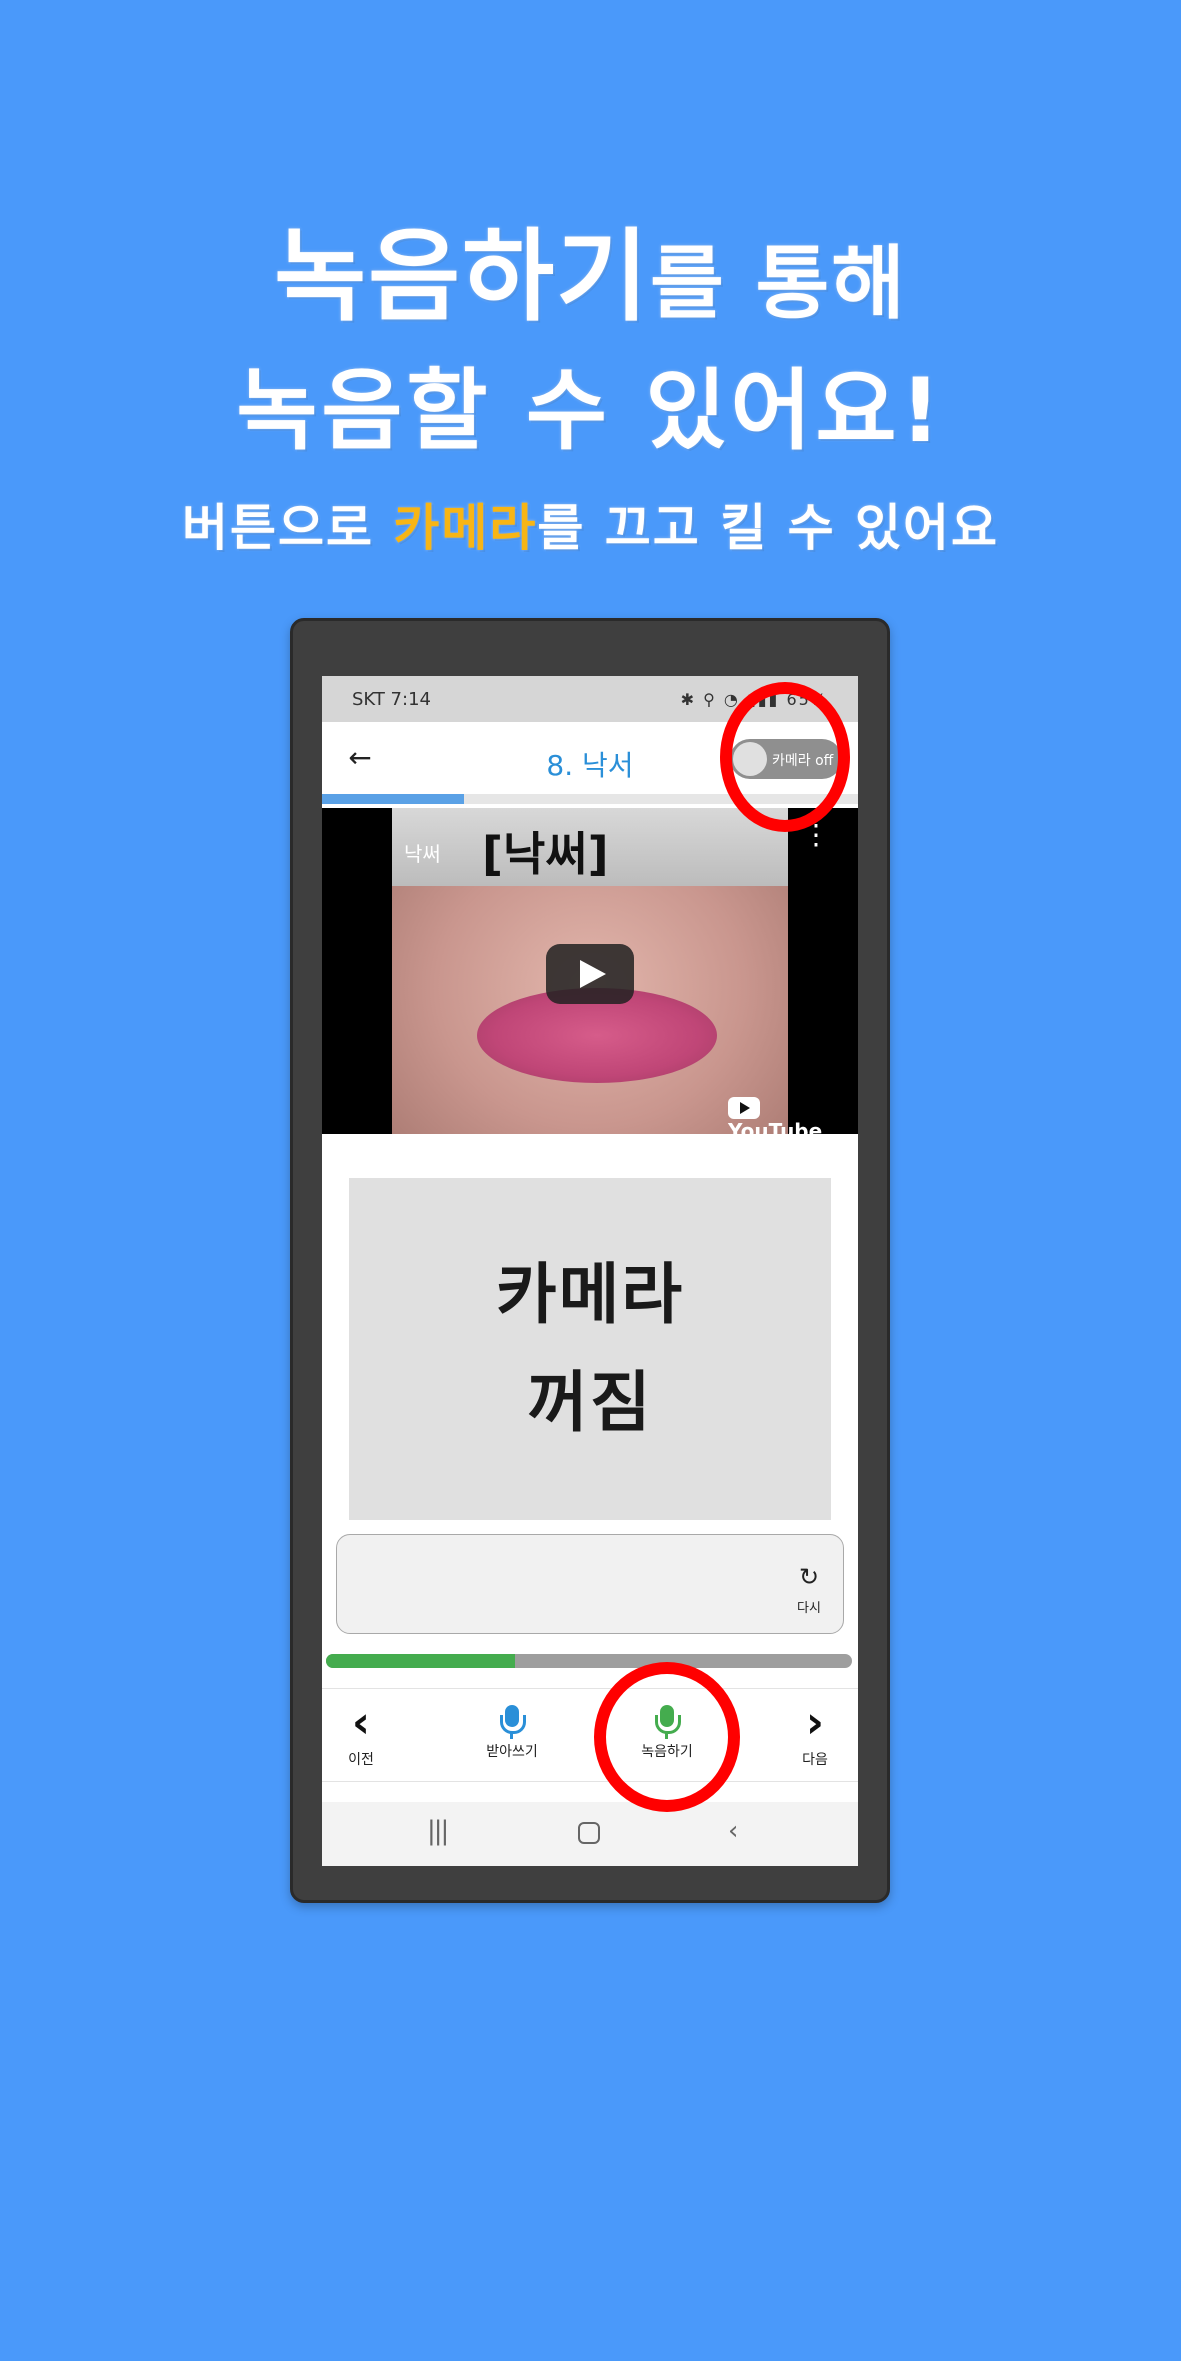  What do you see at coordinates (512, 1752) in the screenshot?
I see `dictation-label: 받아쓰기` at bounding box center [512, 1752].